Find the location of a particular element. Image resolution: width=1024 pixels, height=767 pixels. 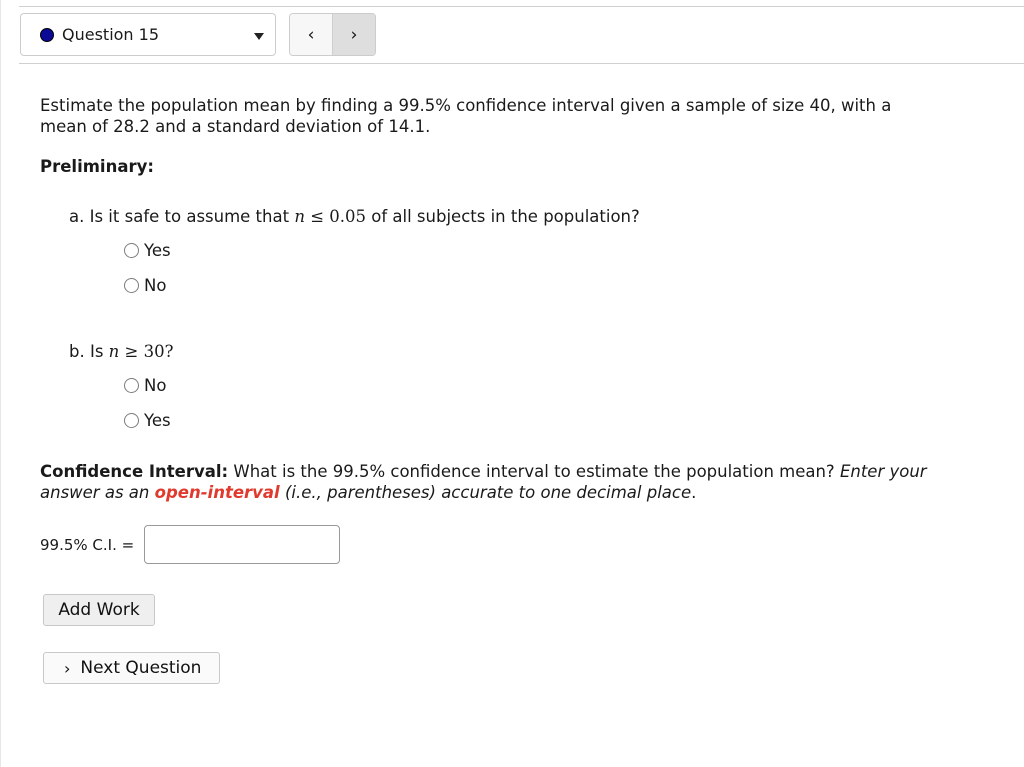

radio-b-no: No is located at coordinates (145, 385).